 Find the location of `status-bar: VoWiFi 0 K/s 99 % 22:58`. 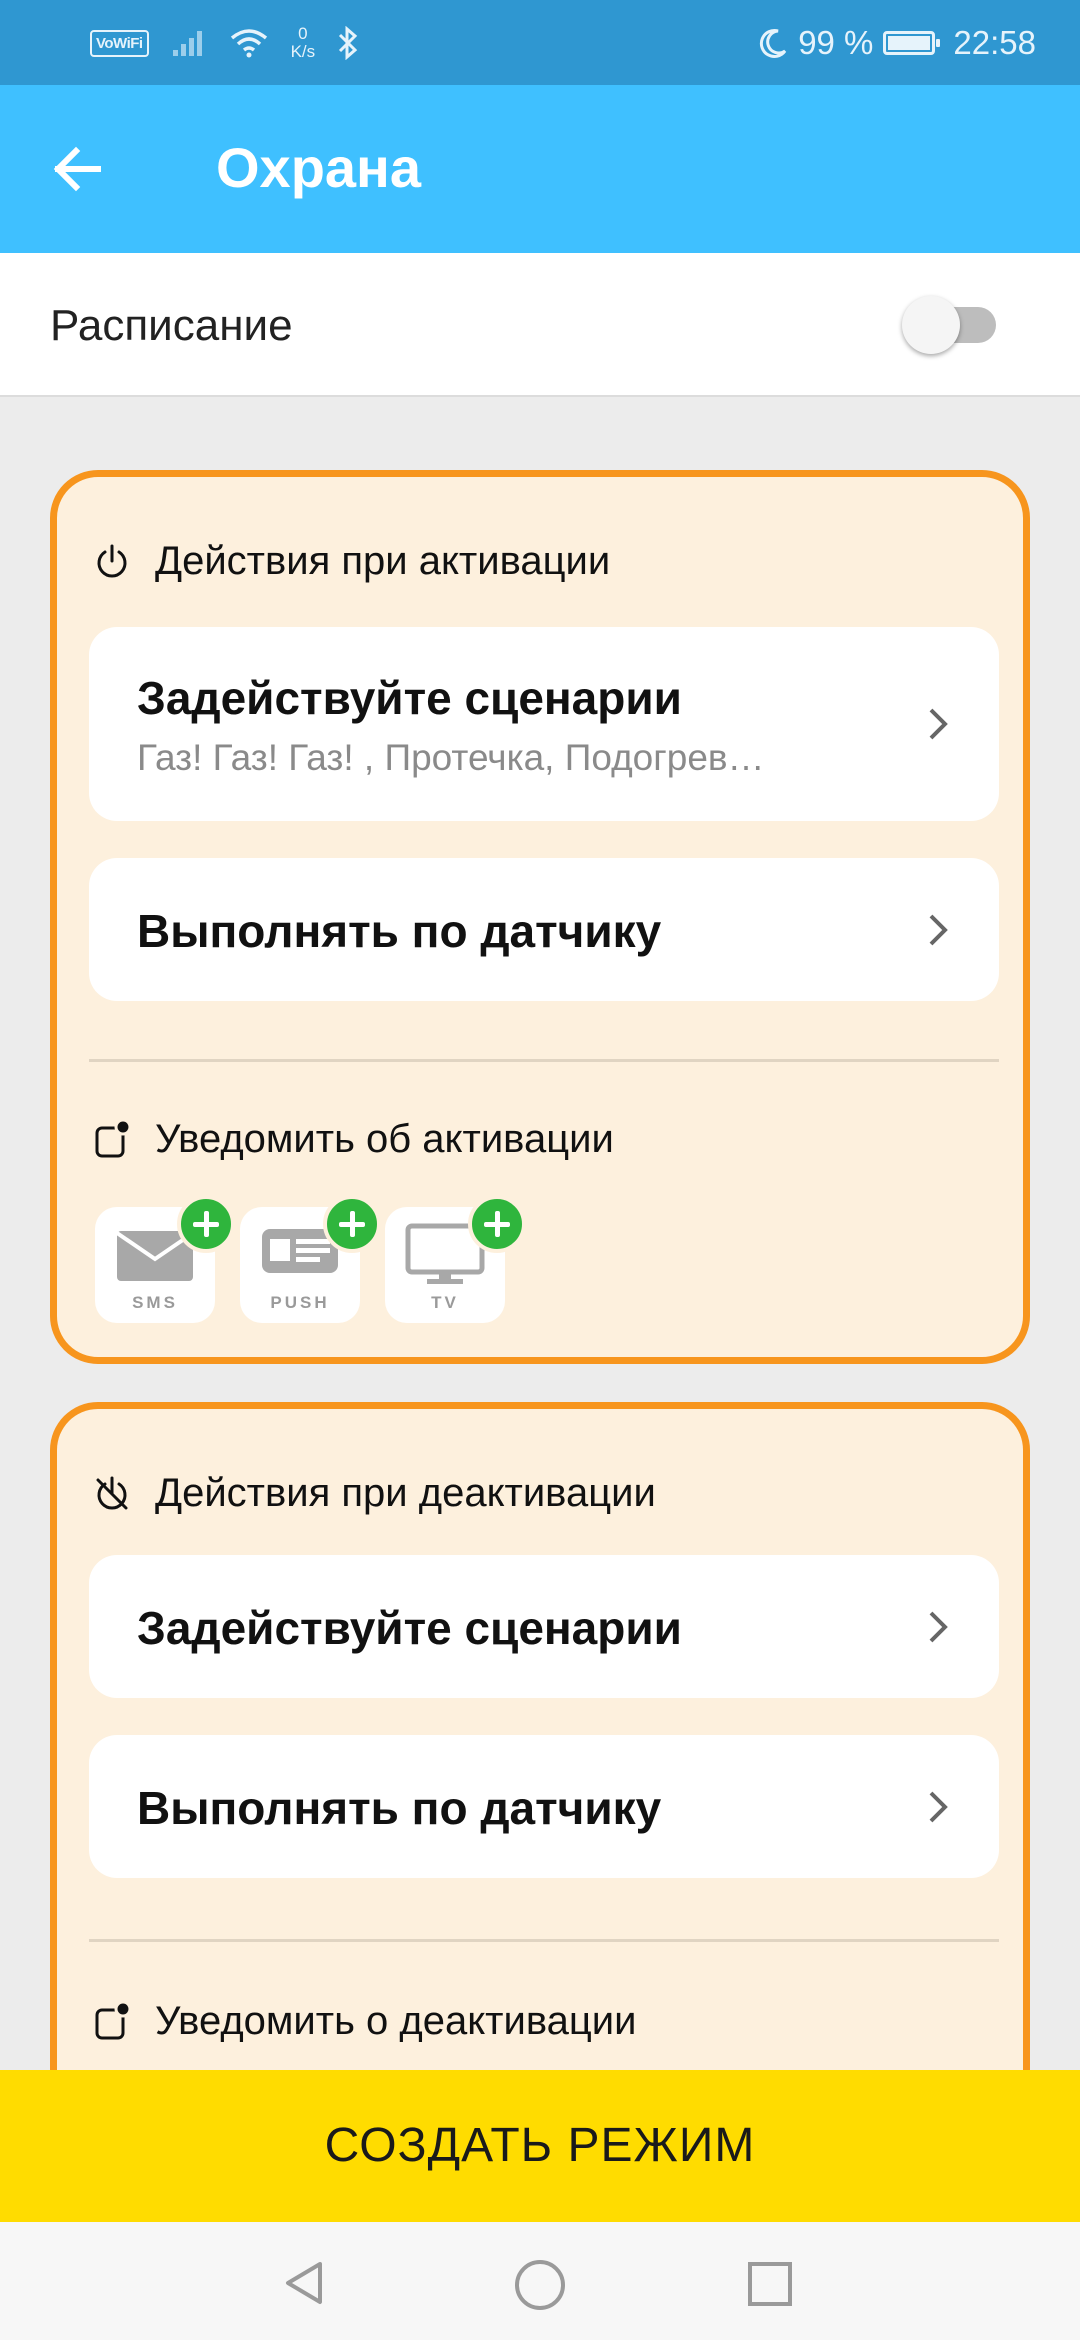

status-bar: VoWiFi 0 K/s 99 % 22:58 is located at coordinates (540, 42).